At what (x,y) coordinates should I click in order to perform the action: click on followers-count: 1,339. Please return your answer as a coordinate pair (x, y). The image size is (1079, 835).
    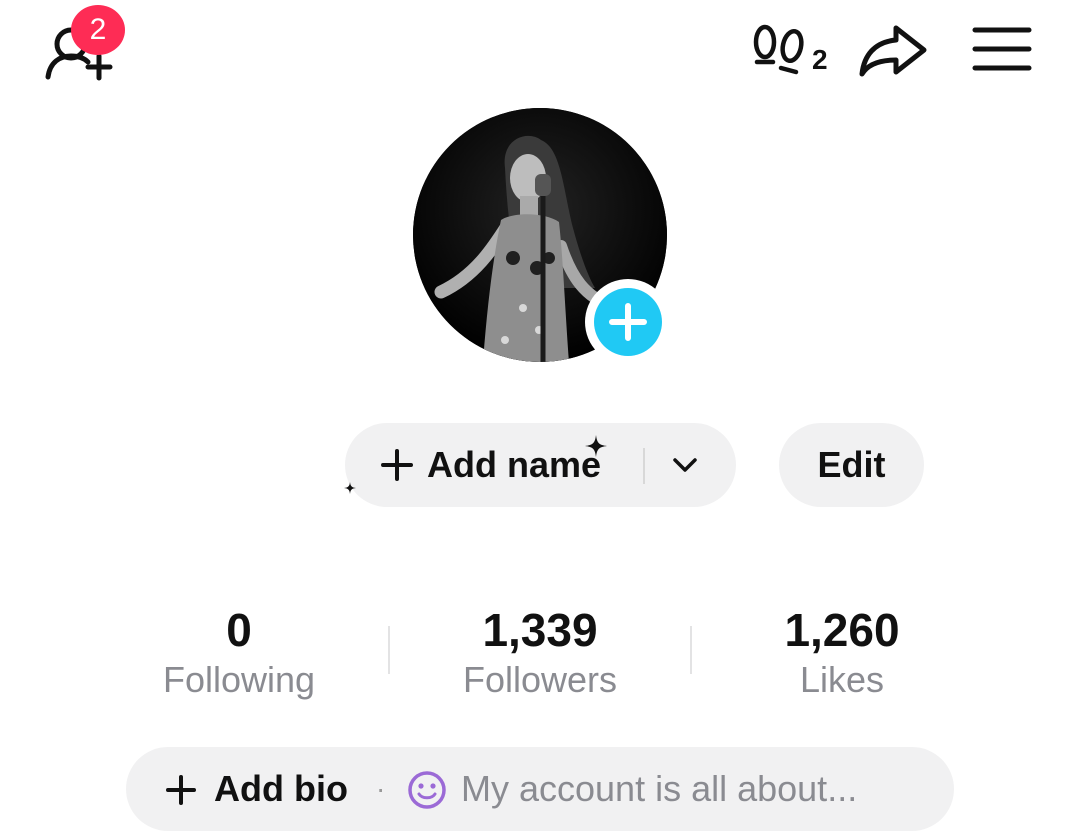
    Looking at the image, I should click on (540, 630).